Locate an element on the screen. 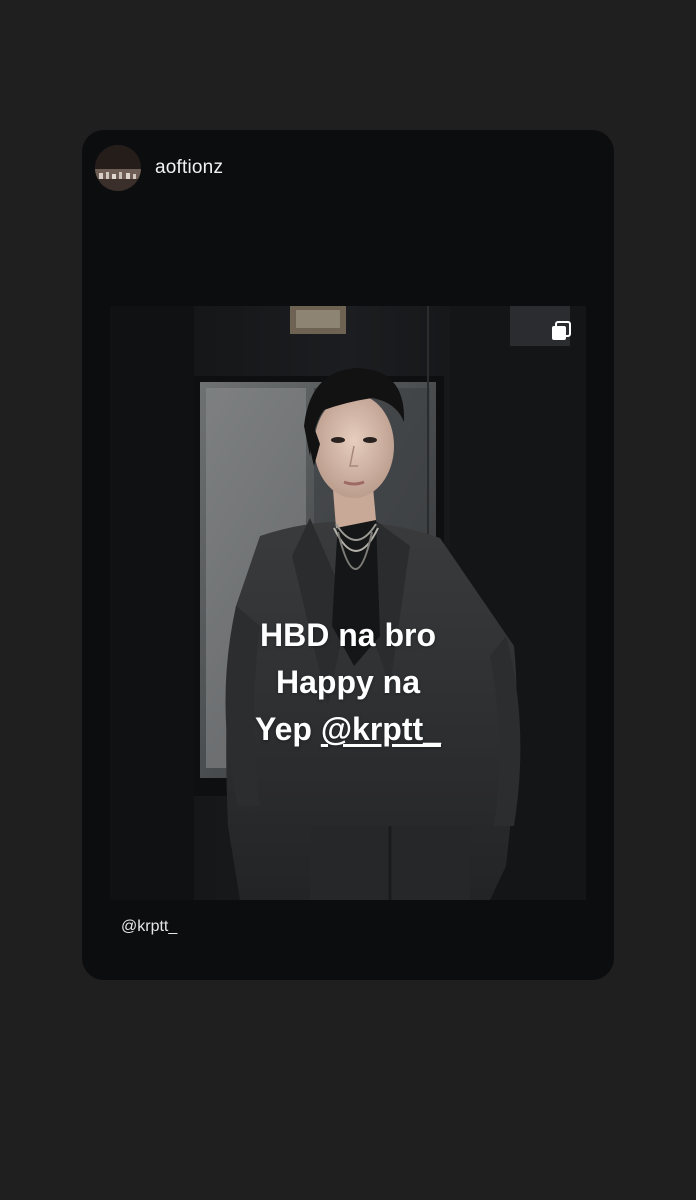 The image size is (696, 1200). avatar is located at coordinates (118, 168).